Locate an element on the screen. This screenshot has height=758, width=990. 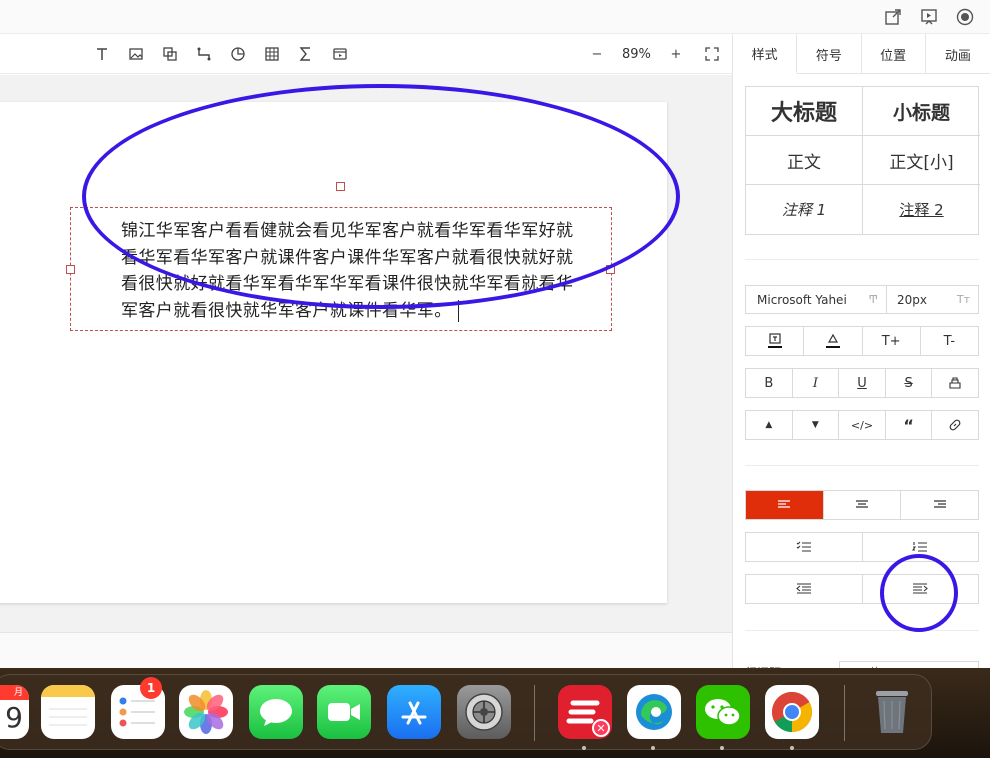
fill-color-icon is located at coordinates (832, 340).